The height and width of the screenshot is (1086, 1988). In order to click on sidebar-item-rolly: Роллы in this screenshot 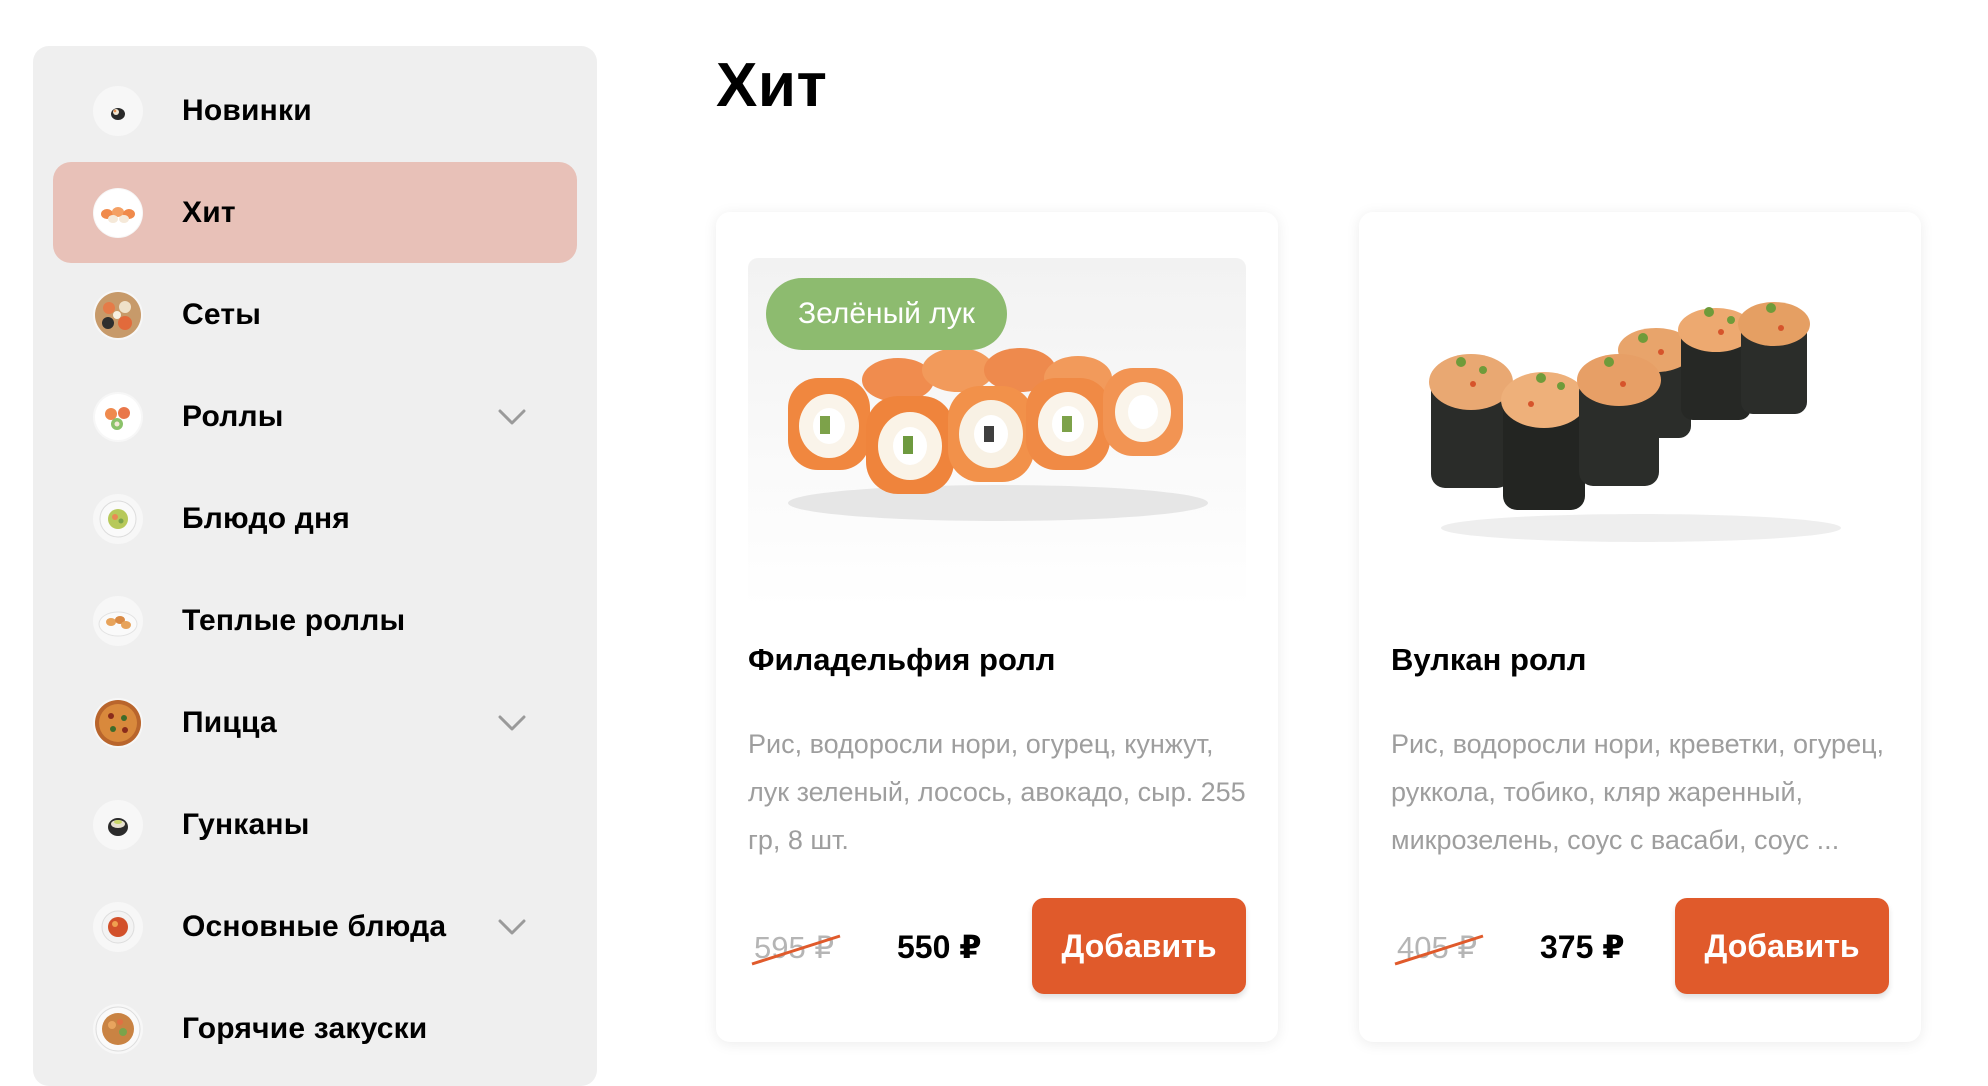, I will do `click(315, 416)`.